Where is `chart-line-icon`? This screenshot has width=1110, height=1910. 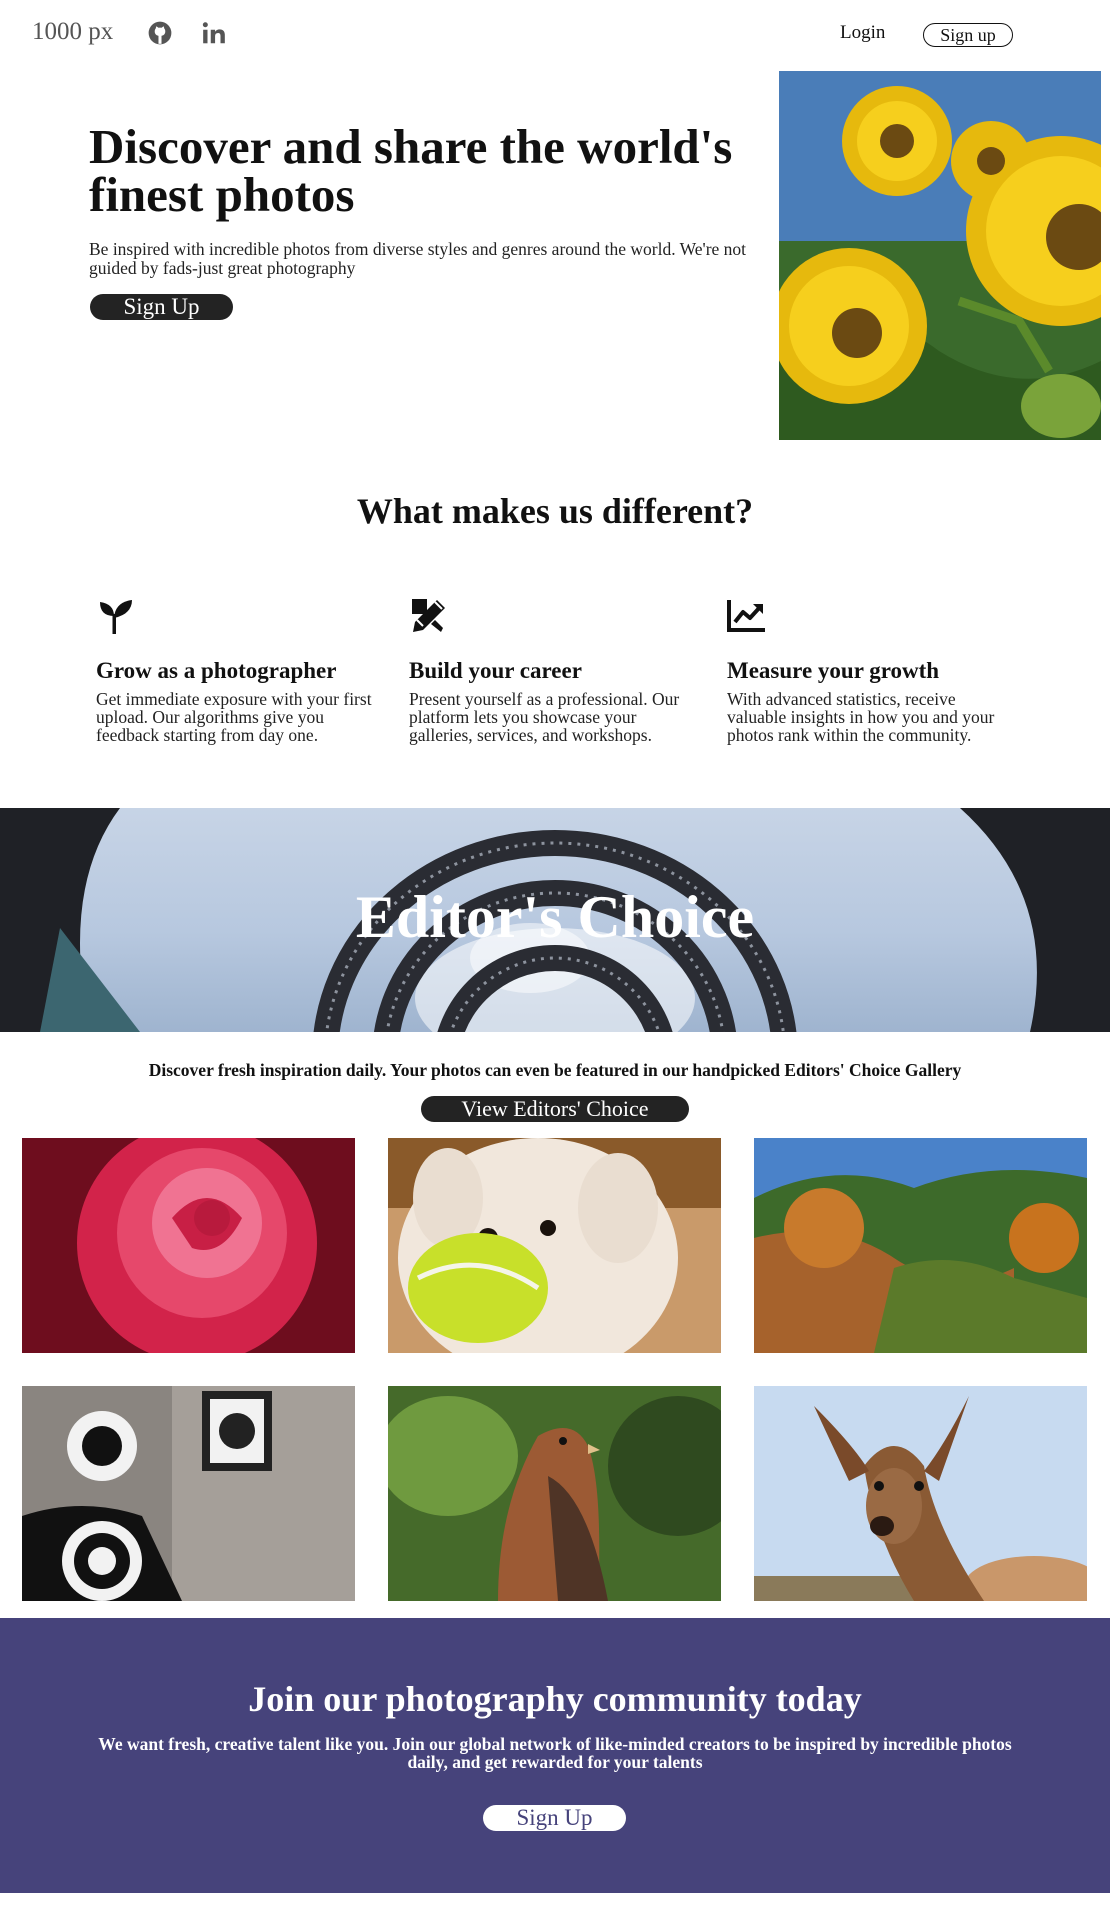 chart-line-icon is located at coordinates (746, 616).